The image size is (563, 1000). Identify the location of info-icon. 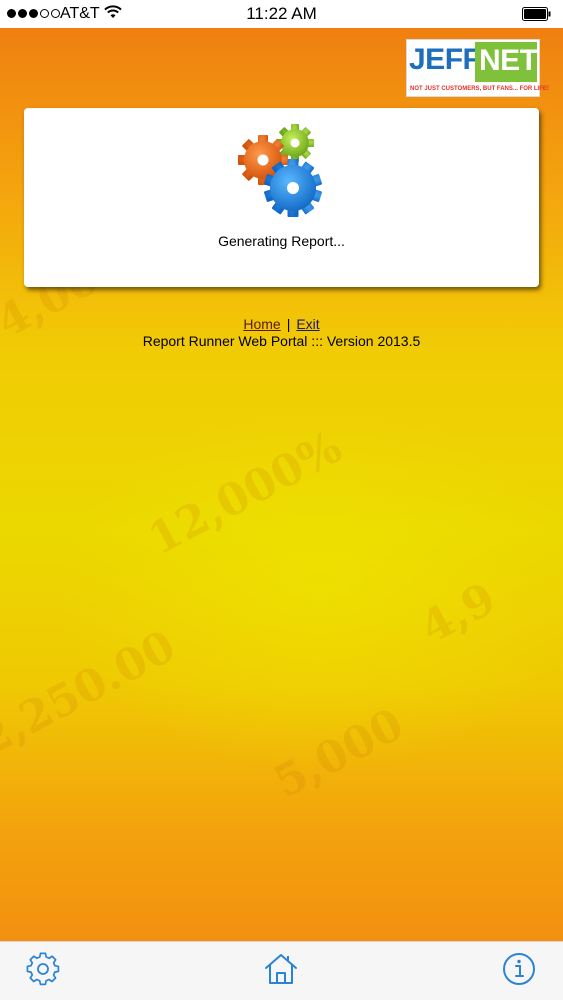
(519, 971).